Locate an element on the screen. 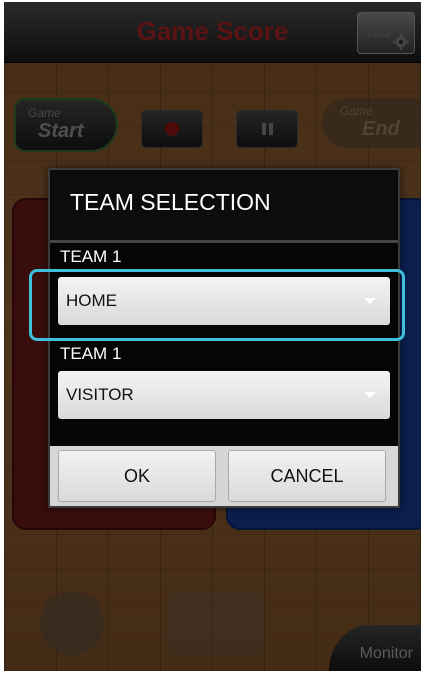  dialog-header: TEAM SELECTION is located at coordinates (224, 205).